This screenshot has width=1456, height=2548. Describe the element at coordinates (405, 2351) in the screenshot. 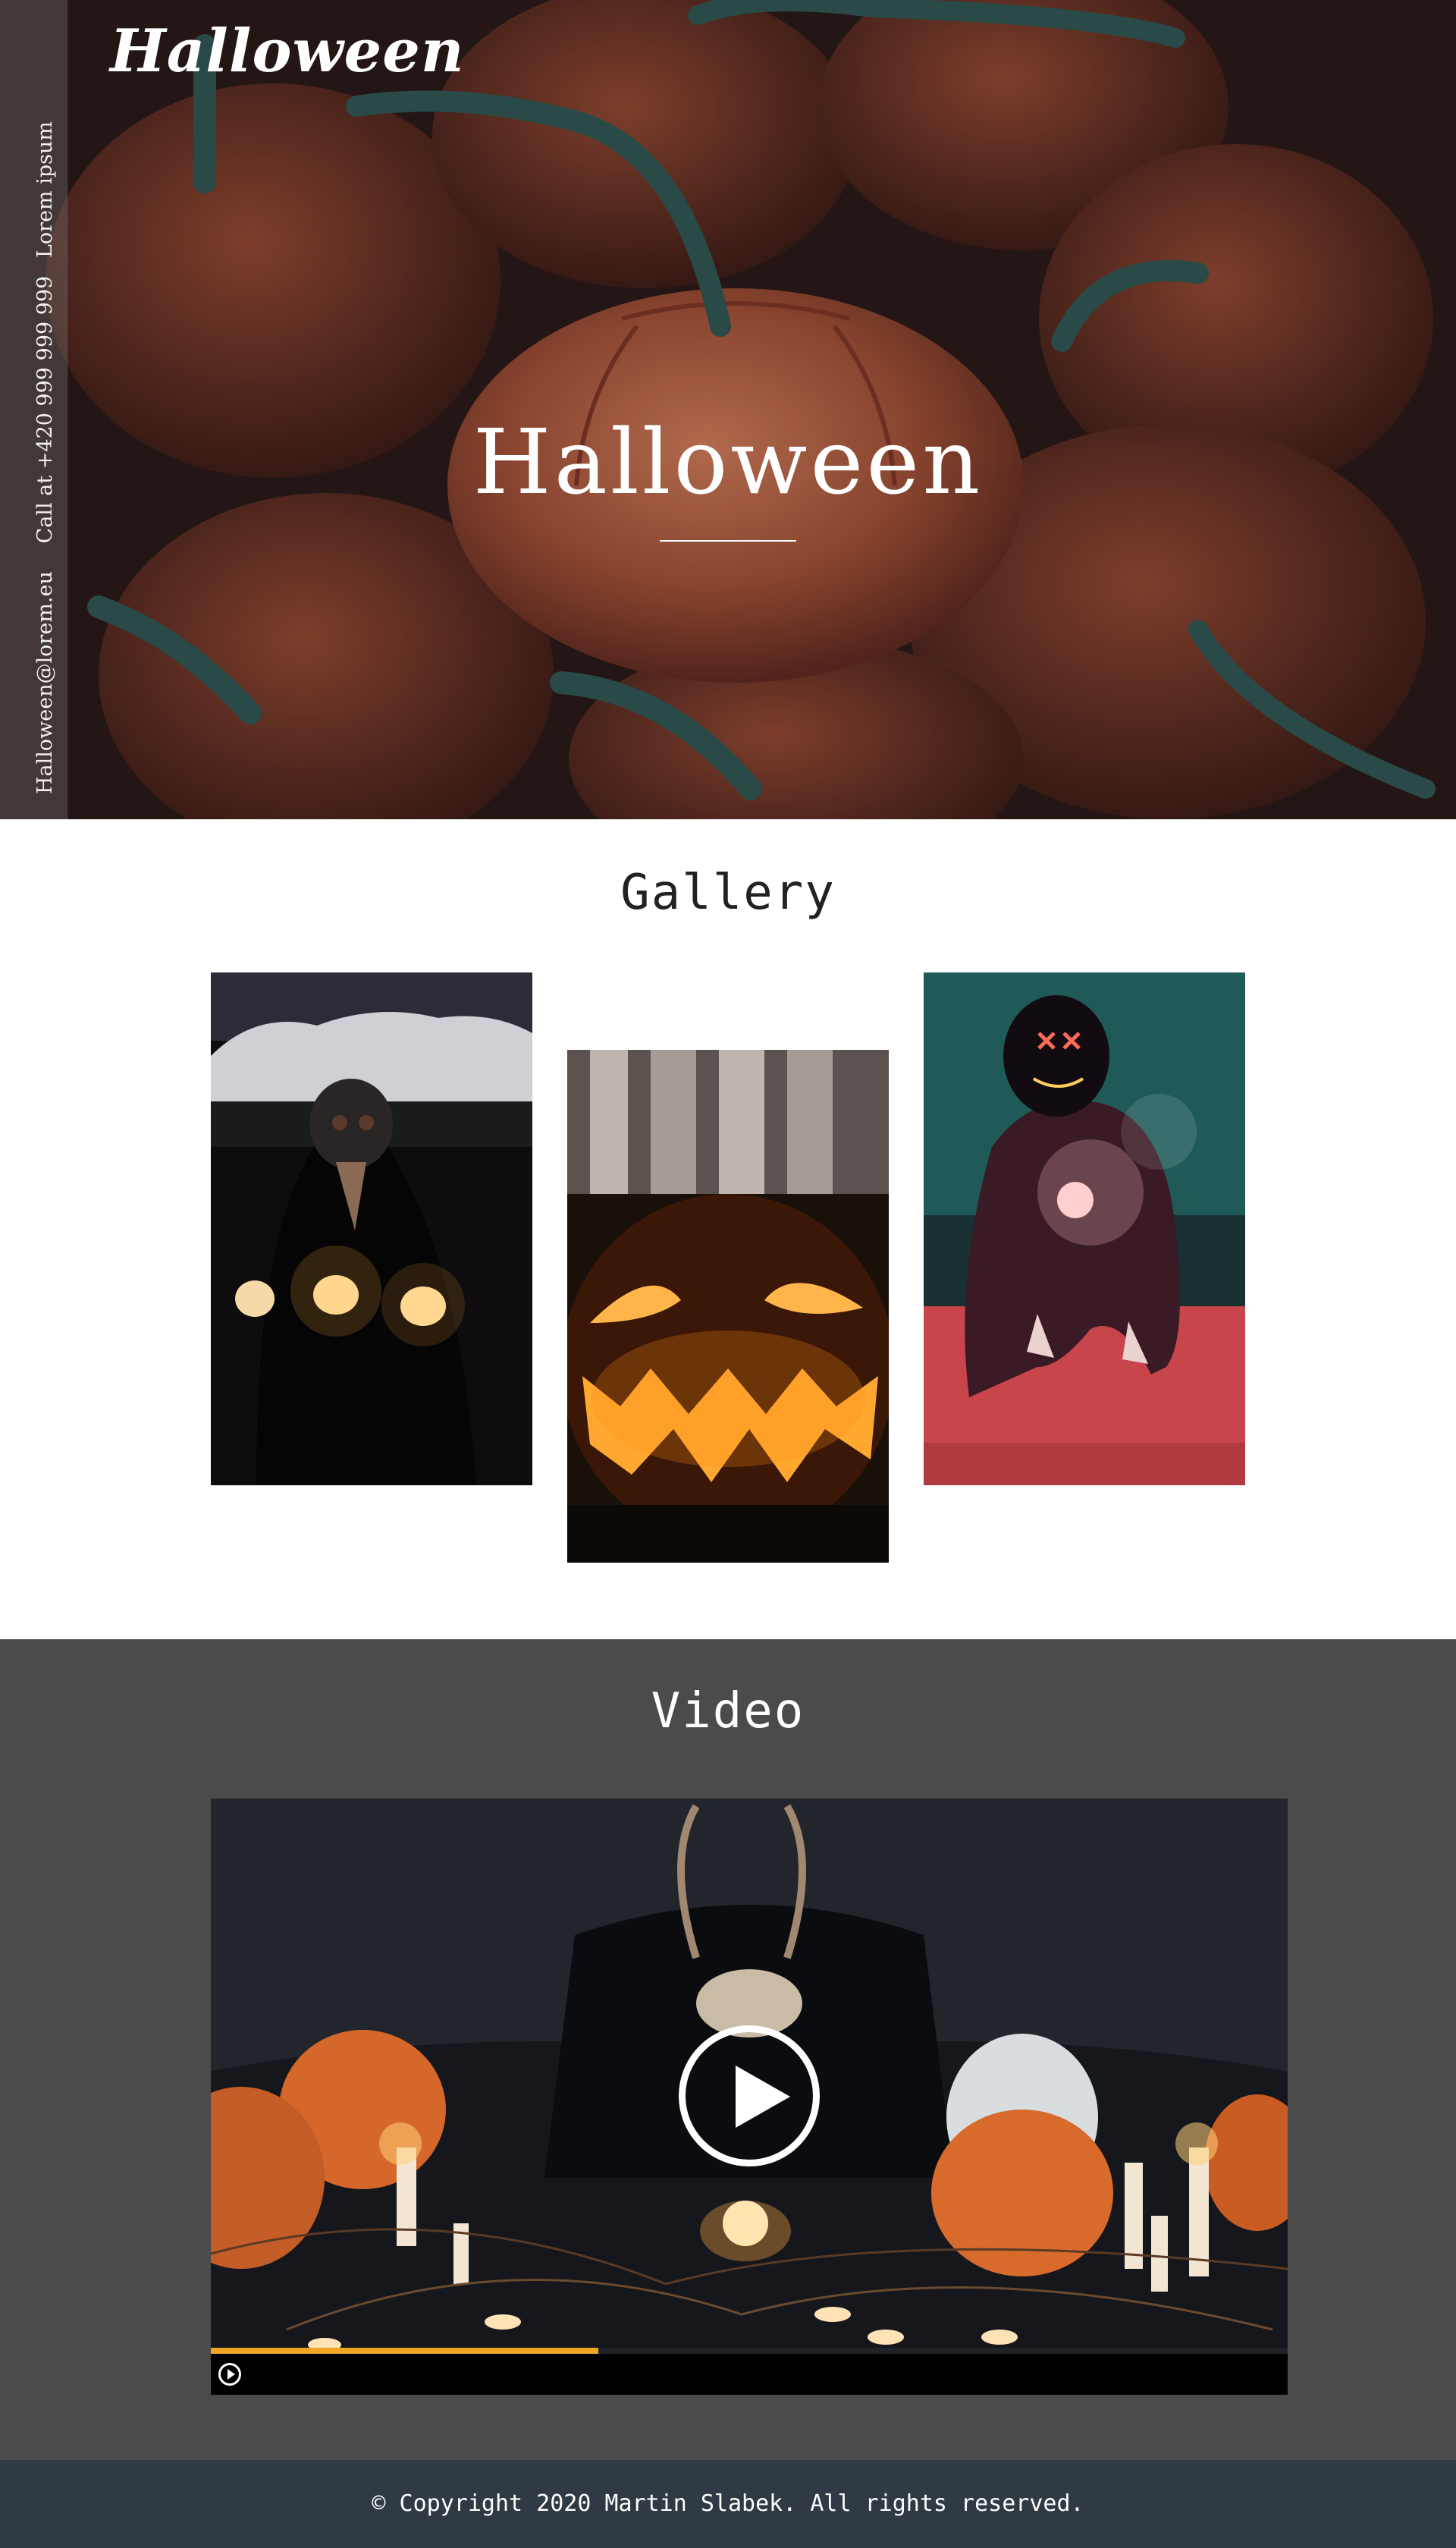

I see `video-progress-fill` at that location.